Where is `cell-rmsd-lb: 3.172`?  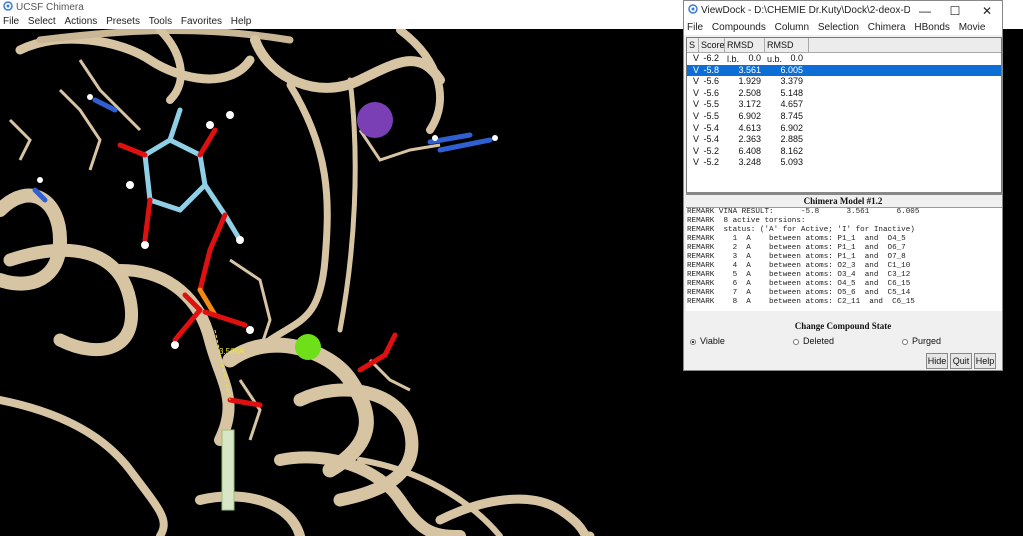 cell-rmsd-lb: 3.172 is located at coordinates (749, 104).